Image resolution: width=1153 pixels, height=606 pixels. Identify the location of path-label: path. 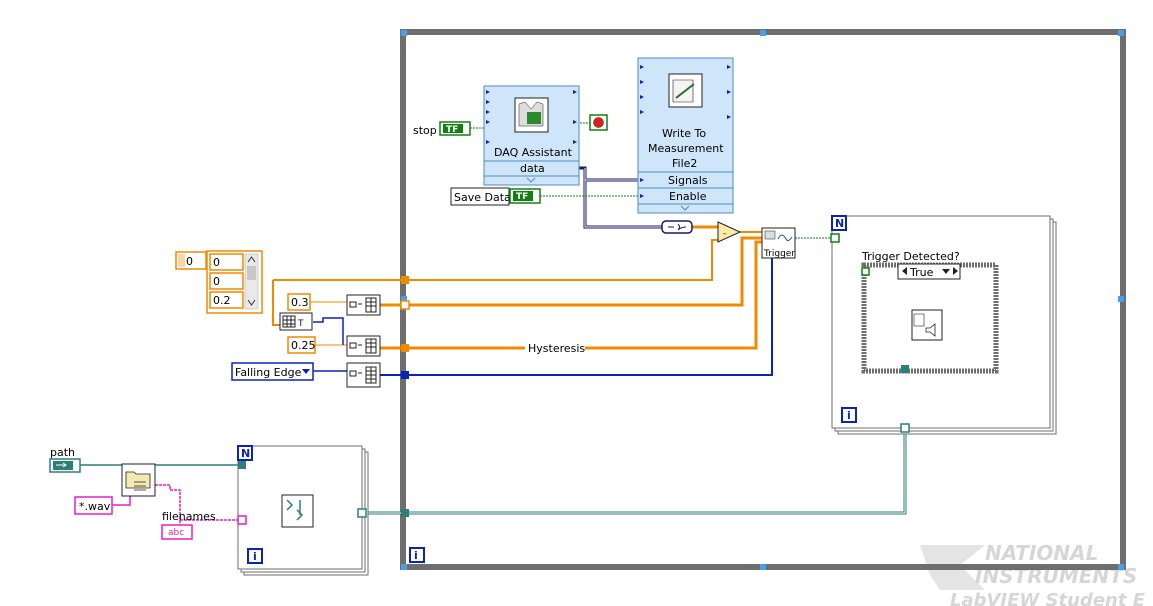
(62, 452).